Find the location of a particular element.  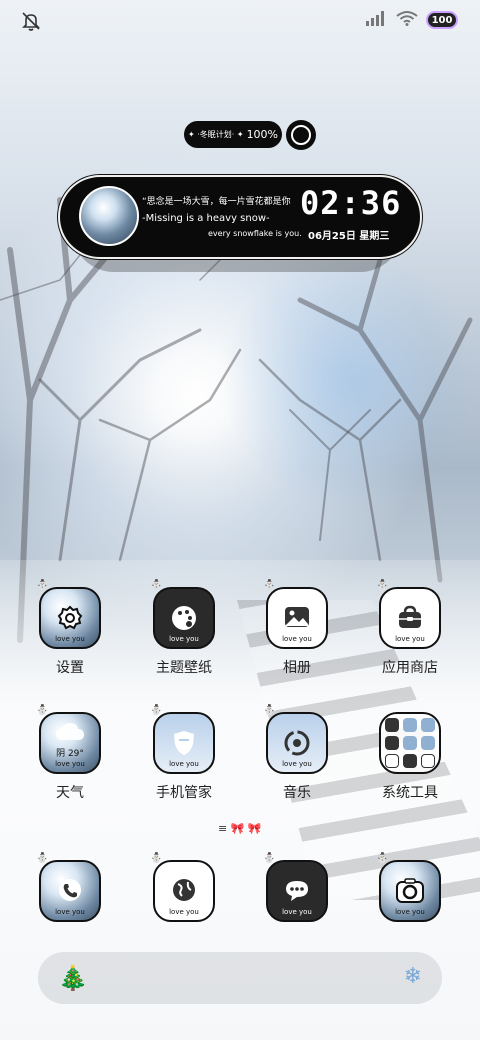

app-label: 应用商店 is located at coordinates (410, 668).